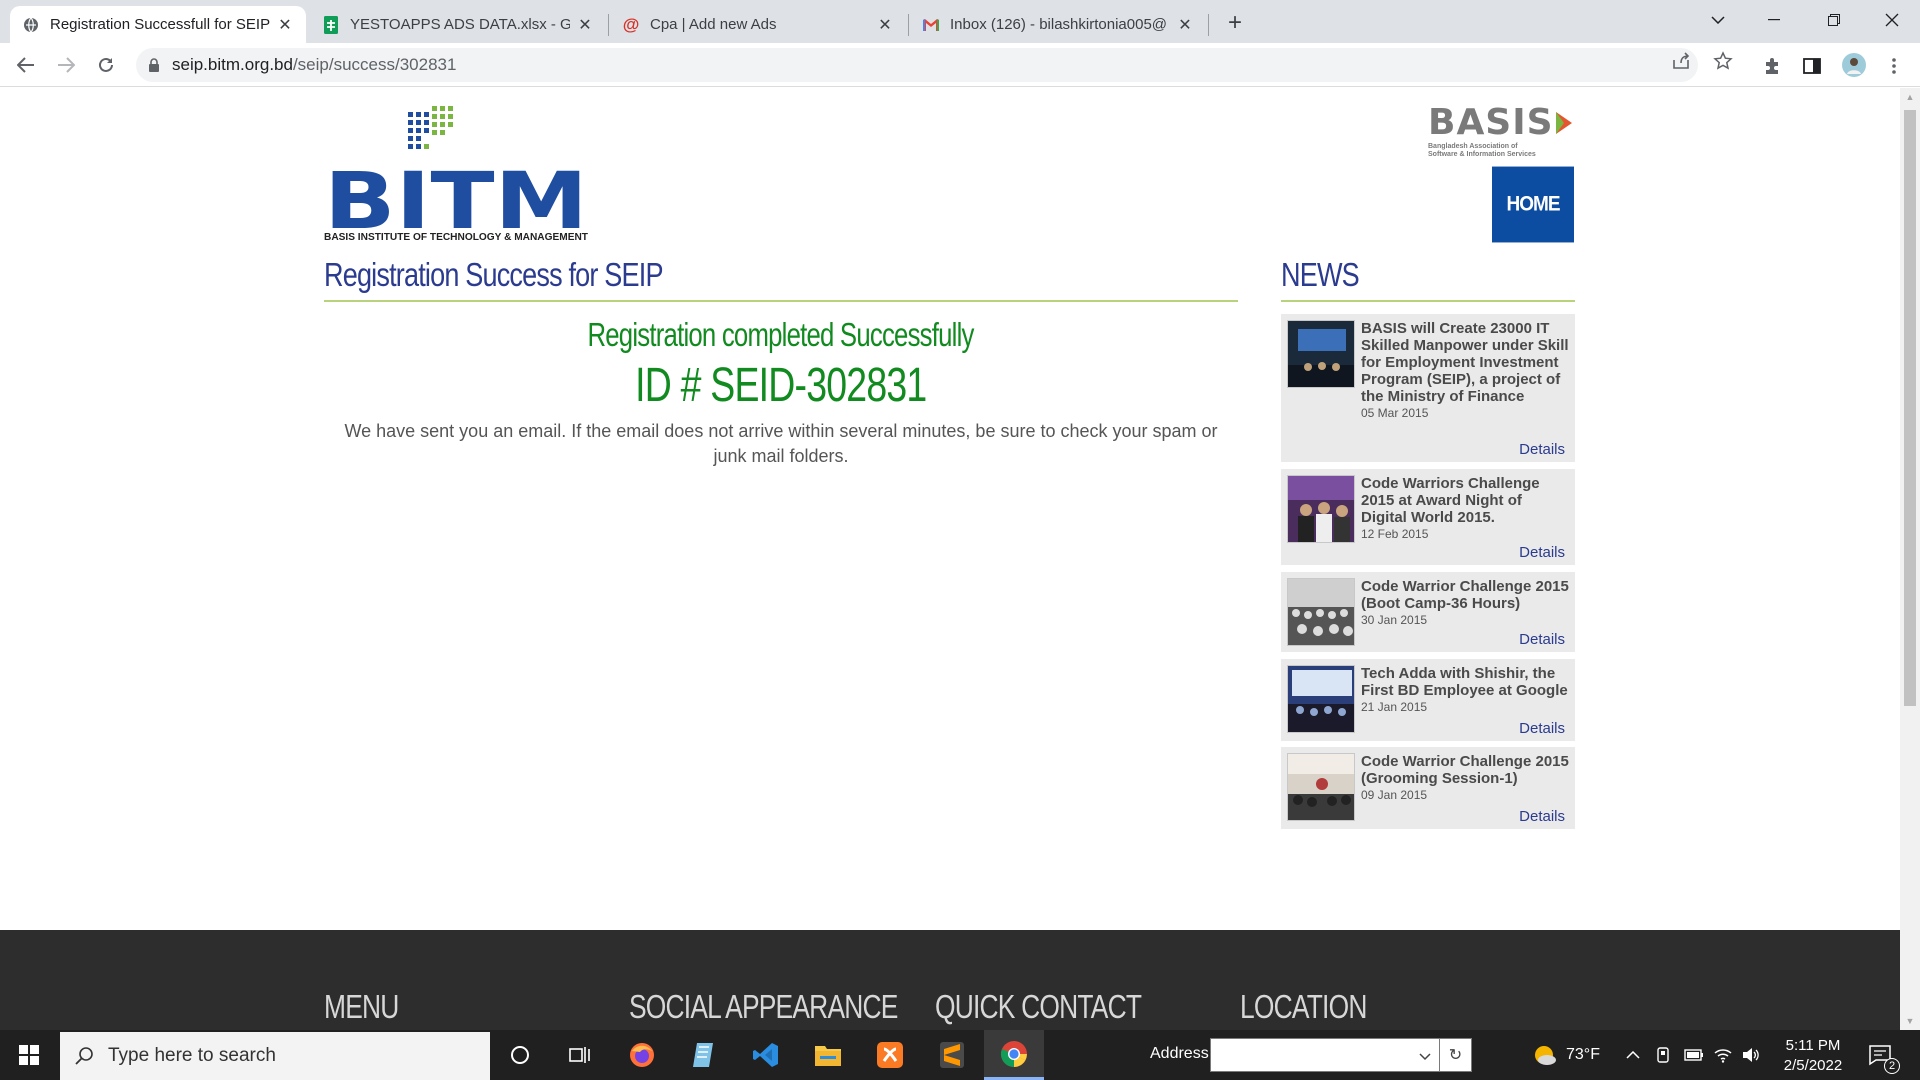 Image resolution: width=1920 pixels, height=1080 pixels. Describe the element at coordinates (458, 24) in the screenshot. I see `tab-sheets: YESTOAPPS ADS DATA.xlsx - Goo ✕` at that location.